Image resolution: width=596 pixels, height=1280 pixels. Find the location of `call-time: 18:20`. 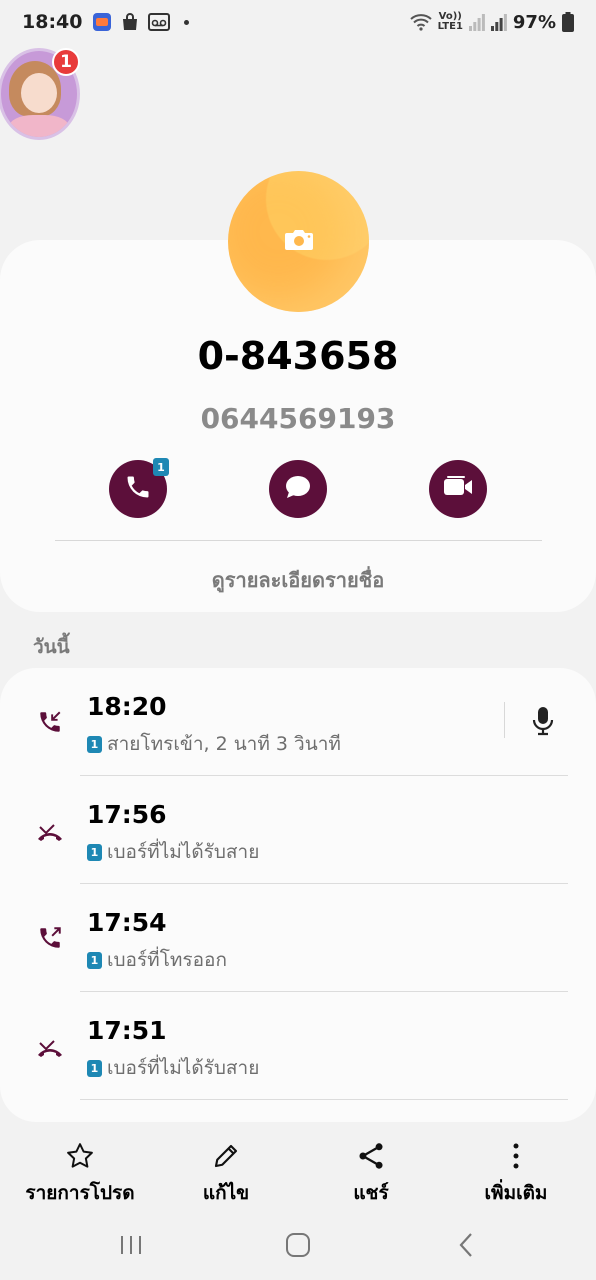

call-time: 18:20 is located at coordinates (127, 706).